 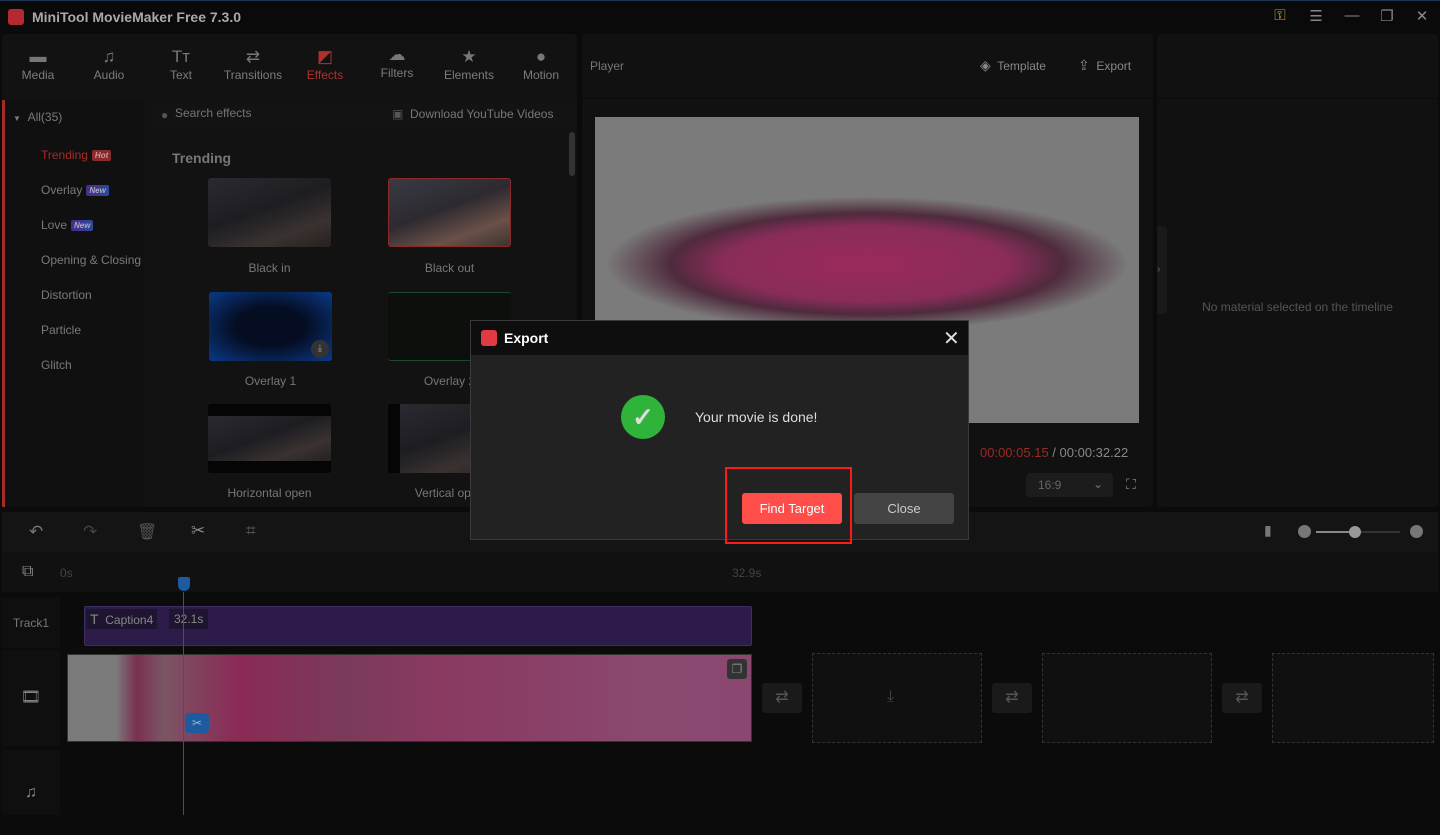 What do you see at coordinates (181, 64) in the screenshot?
I see `tab-text: Tт Text` at bounding box center [181, 64].